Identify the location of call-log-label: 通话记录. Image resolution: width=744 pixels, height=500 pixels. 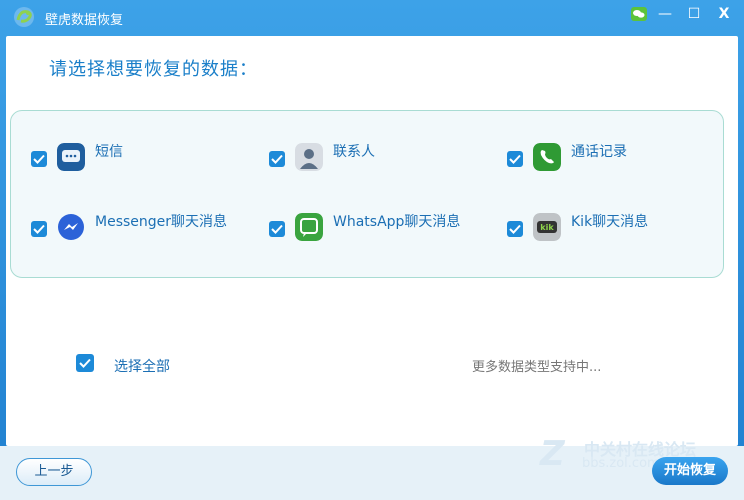
(599, 152).